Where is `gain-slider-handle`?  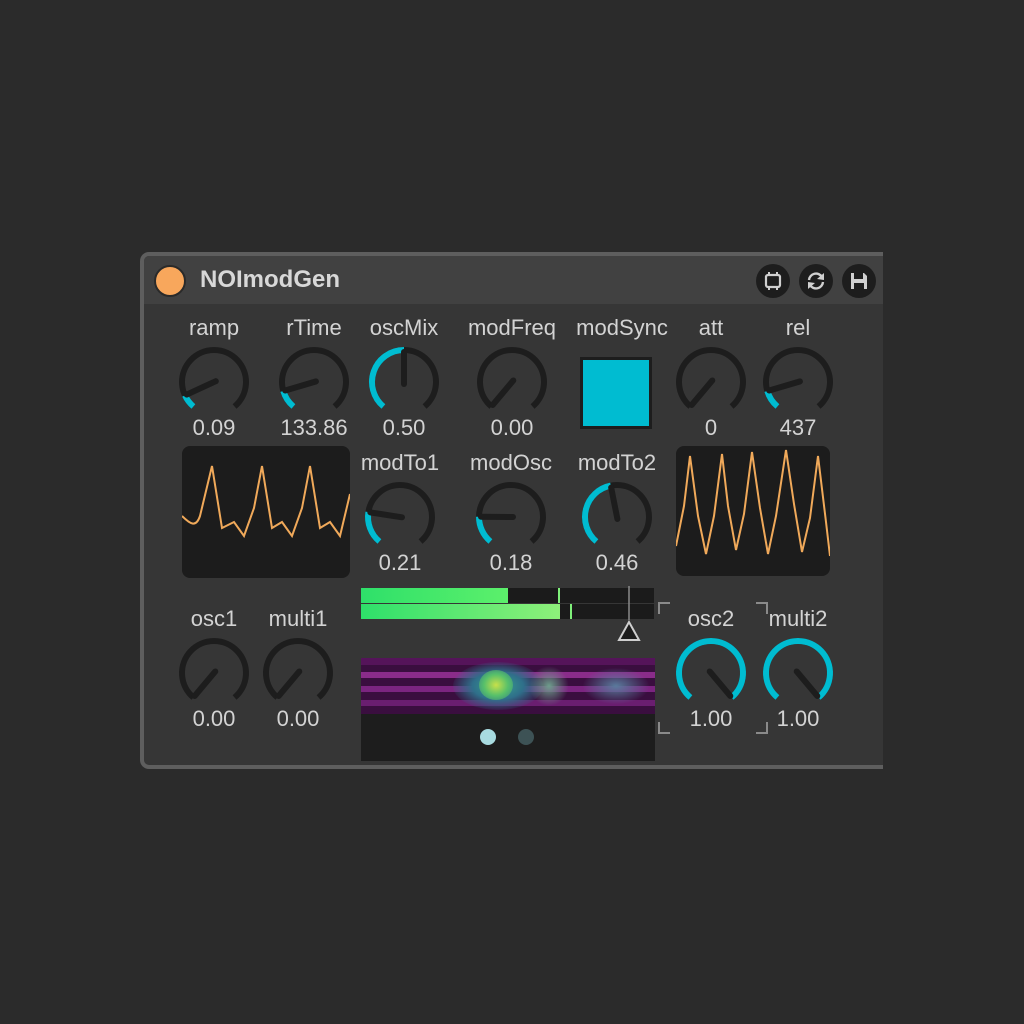
gain-slider-handle is located at coordinates (629, 615).